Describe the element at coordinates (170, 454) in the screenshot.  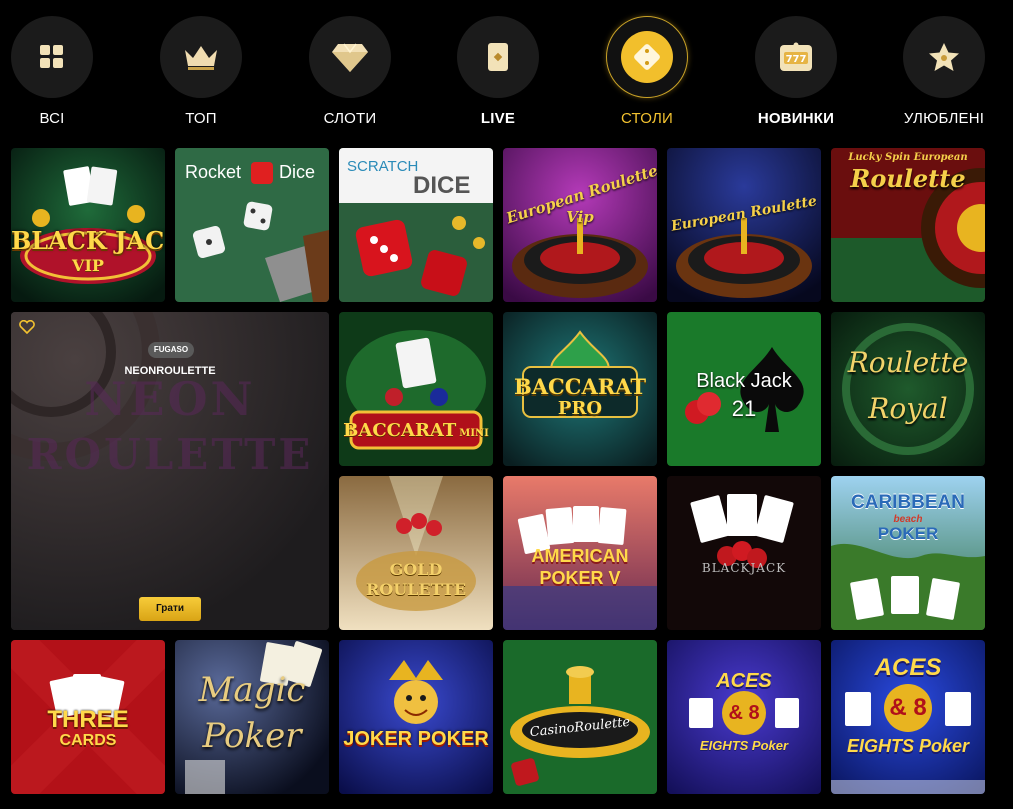
I see `featured-art-text: ROULETTE` at that location.